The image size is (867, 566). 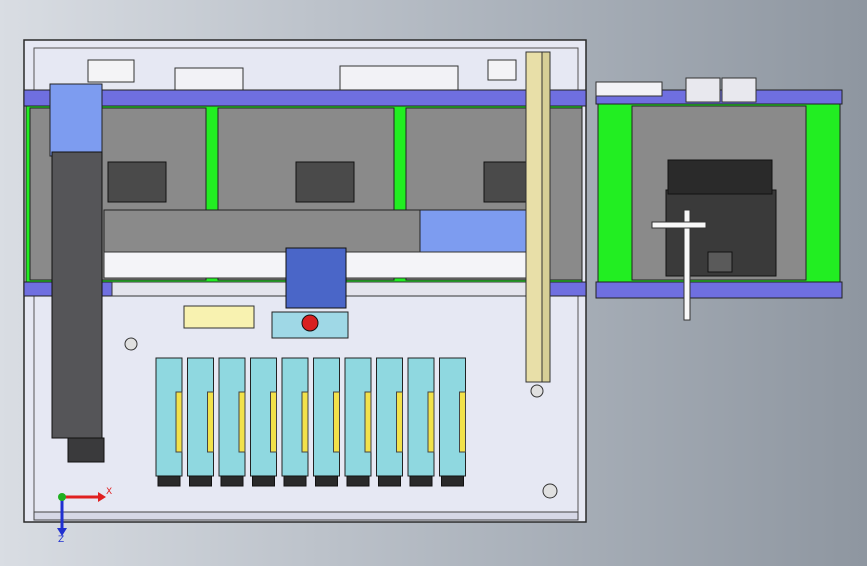 I want to click on arm-body, so click(x=77, y=295).